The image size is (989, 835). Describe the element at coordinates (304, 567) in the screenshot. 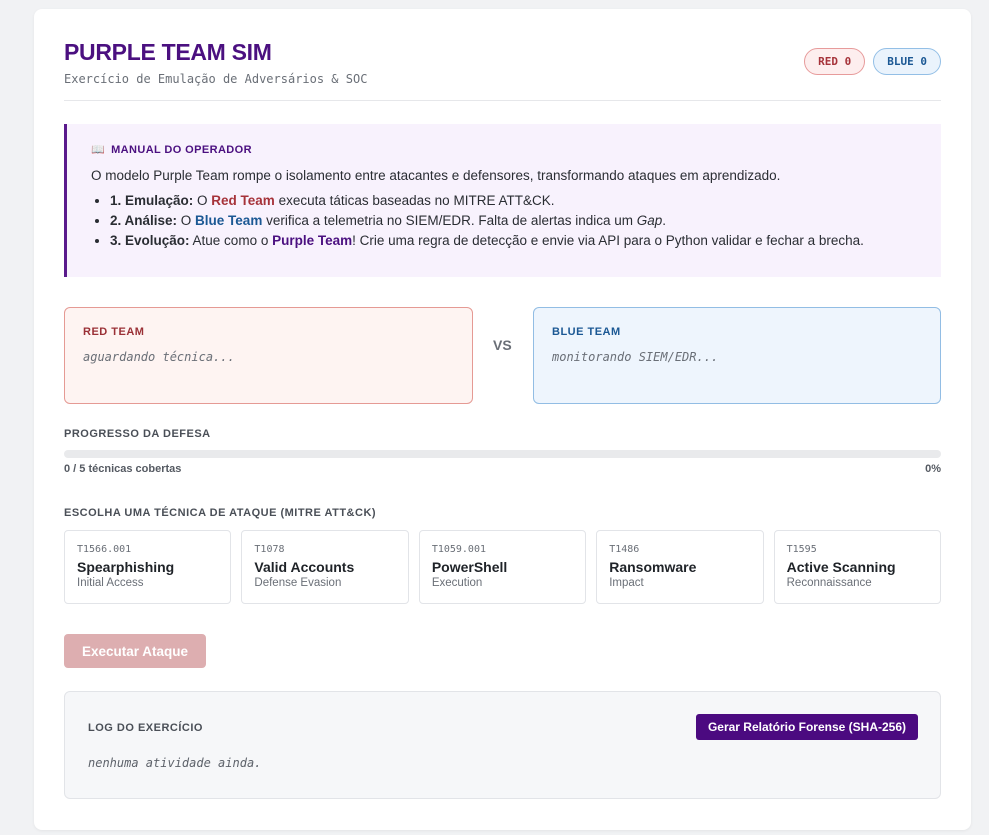

I see `technique-name: Valid Accounts` at that location.